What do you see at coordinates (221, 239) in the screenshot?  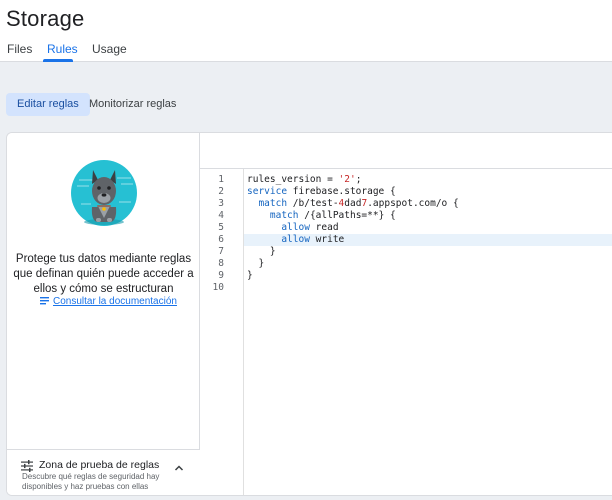 I see `line-number: 6` at bounding box center [221, 239].